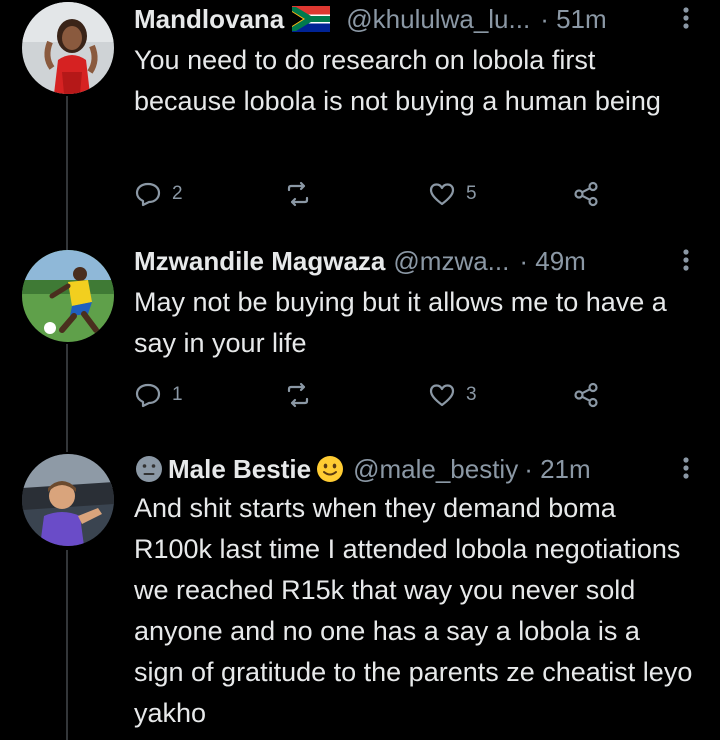 The image size is (720, 740). I want to click on display-name: Mandlovana, so click(209, 19).